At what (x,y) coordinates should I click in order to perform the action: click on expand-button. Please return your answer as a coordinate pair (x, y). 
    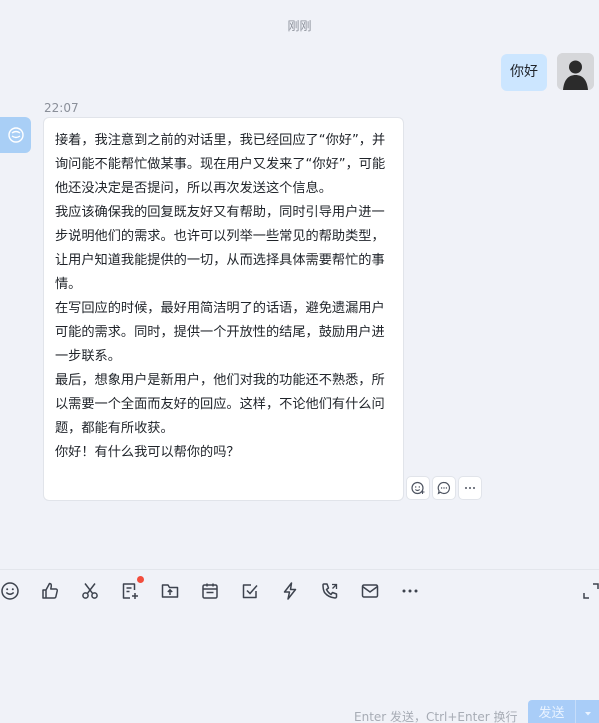
    Looking at the image, I should click on (589, 591).